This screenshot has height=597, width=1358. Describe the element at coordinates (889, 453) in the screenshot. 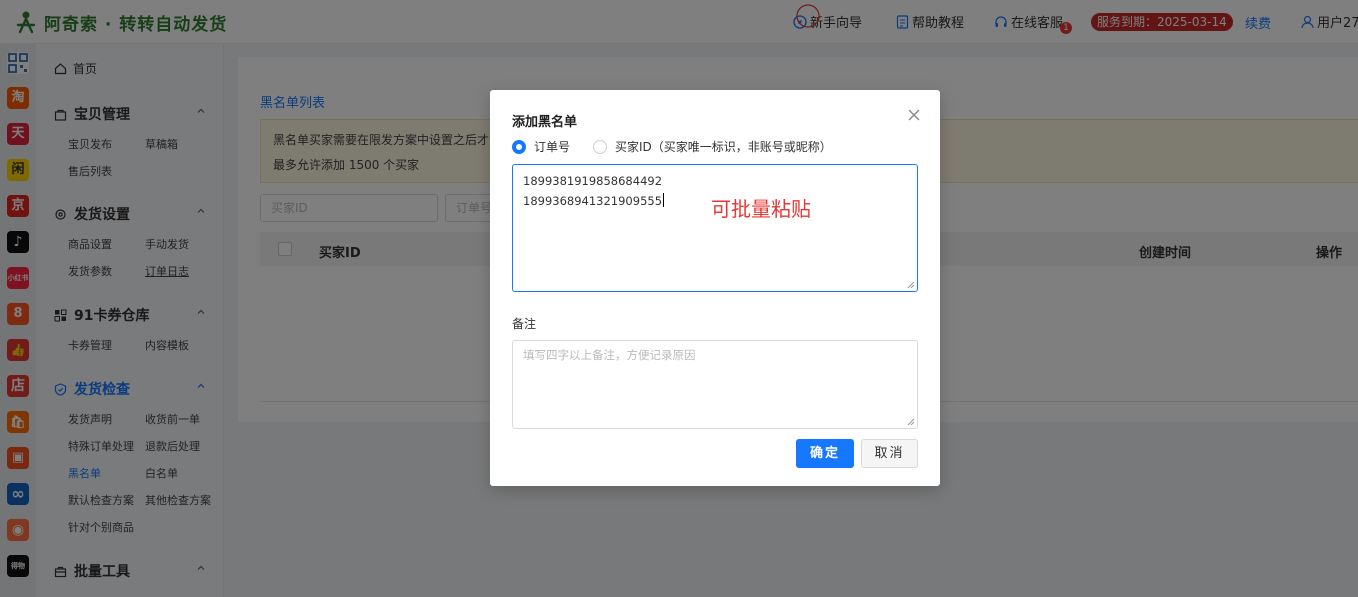

I see `cancel-button: 取消` at that location.